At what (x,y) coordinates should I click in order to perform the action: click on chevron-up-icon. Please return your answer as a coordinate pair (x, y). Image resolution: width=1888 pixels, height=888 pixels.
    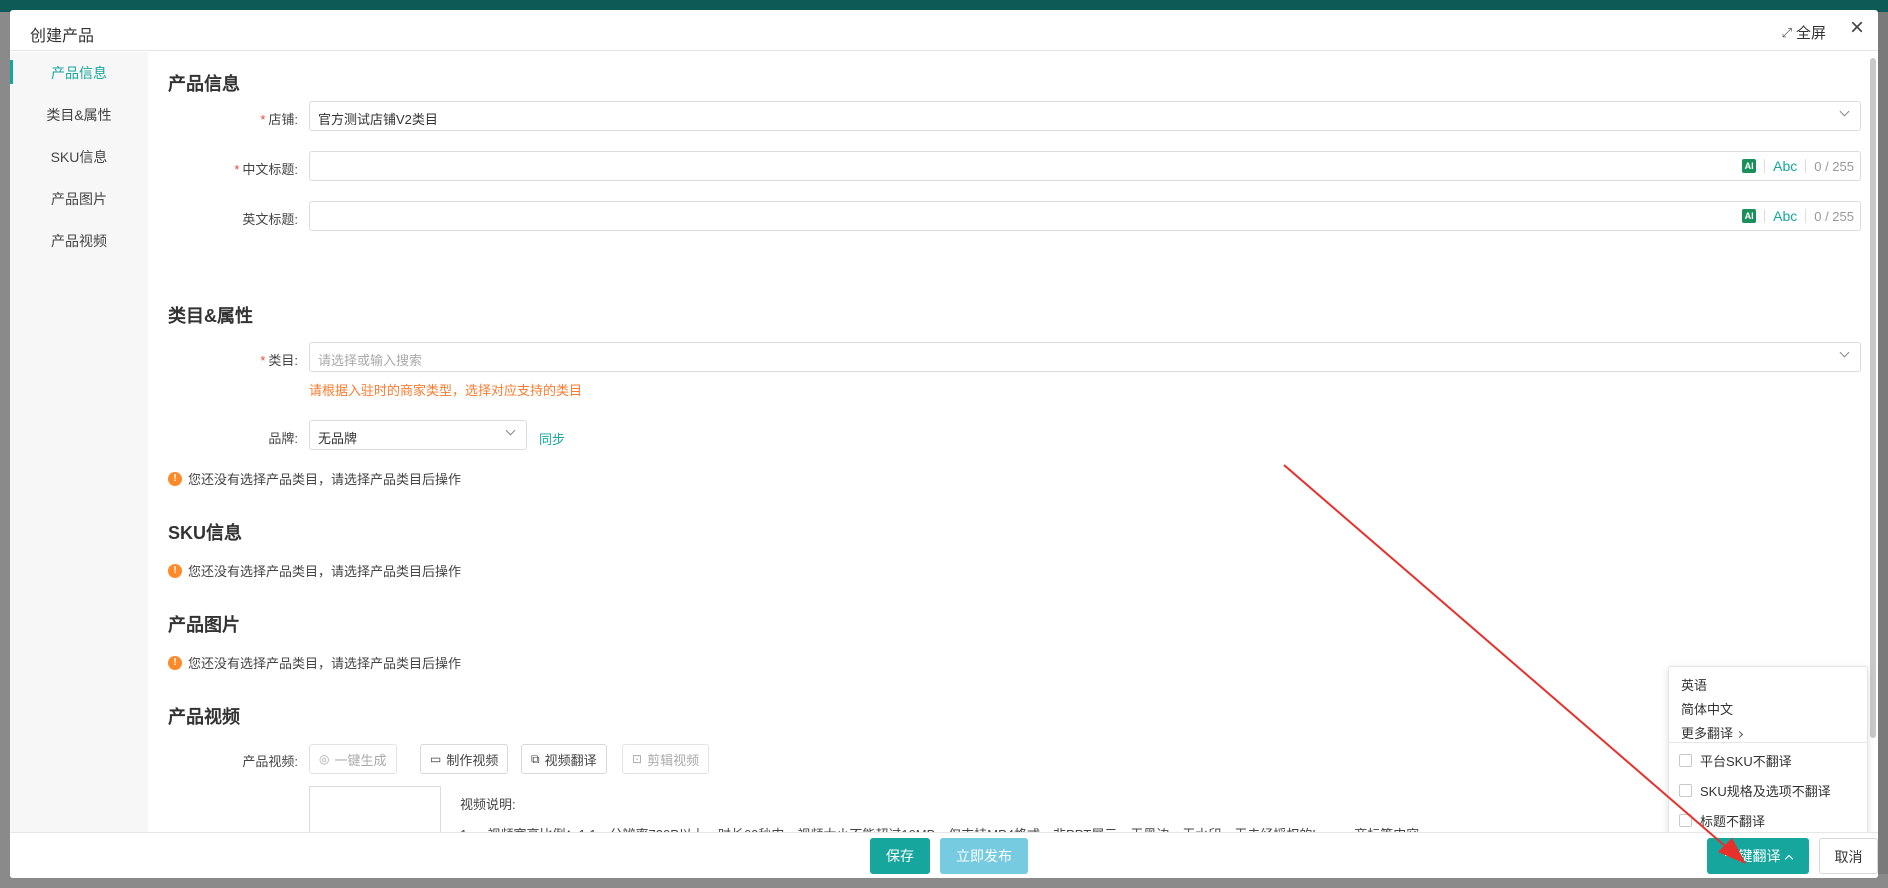
    Looking at the image, I should click on (1788, 859).